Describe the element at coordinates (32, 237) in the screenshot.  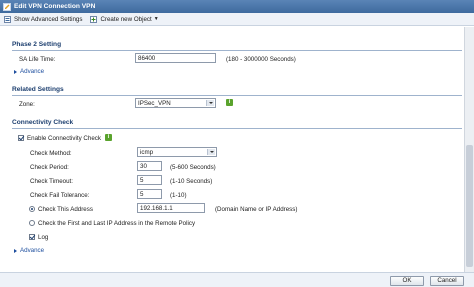
I see `log-checkbox` at that location.